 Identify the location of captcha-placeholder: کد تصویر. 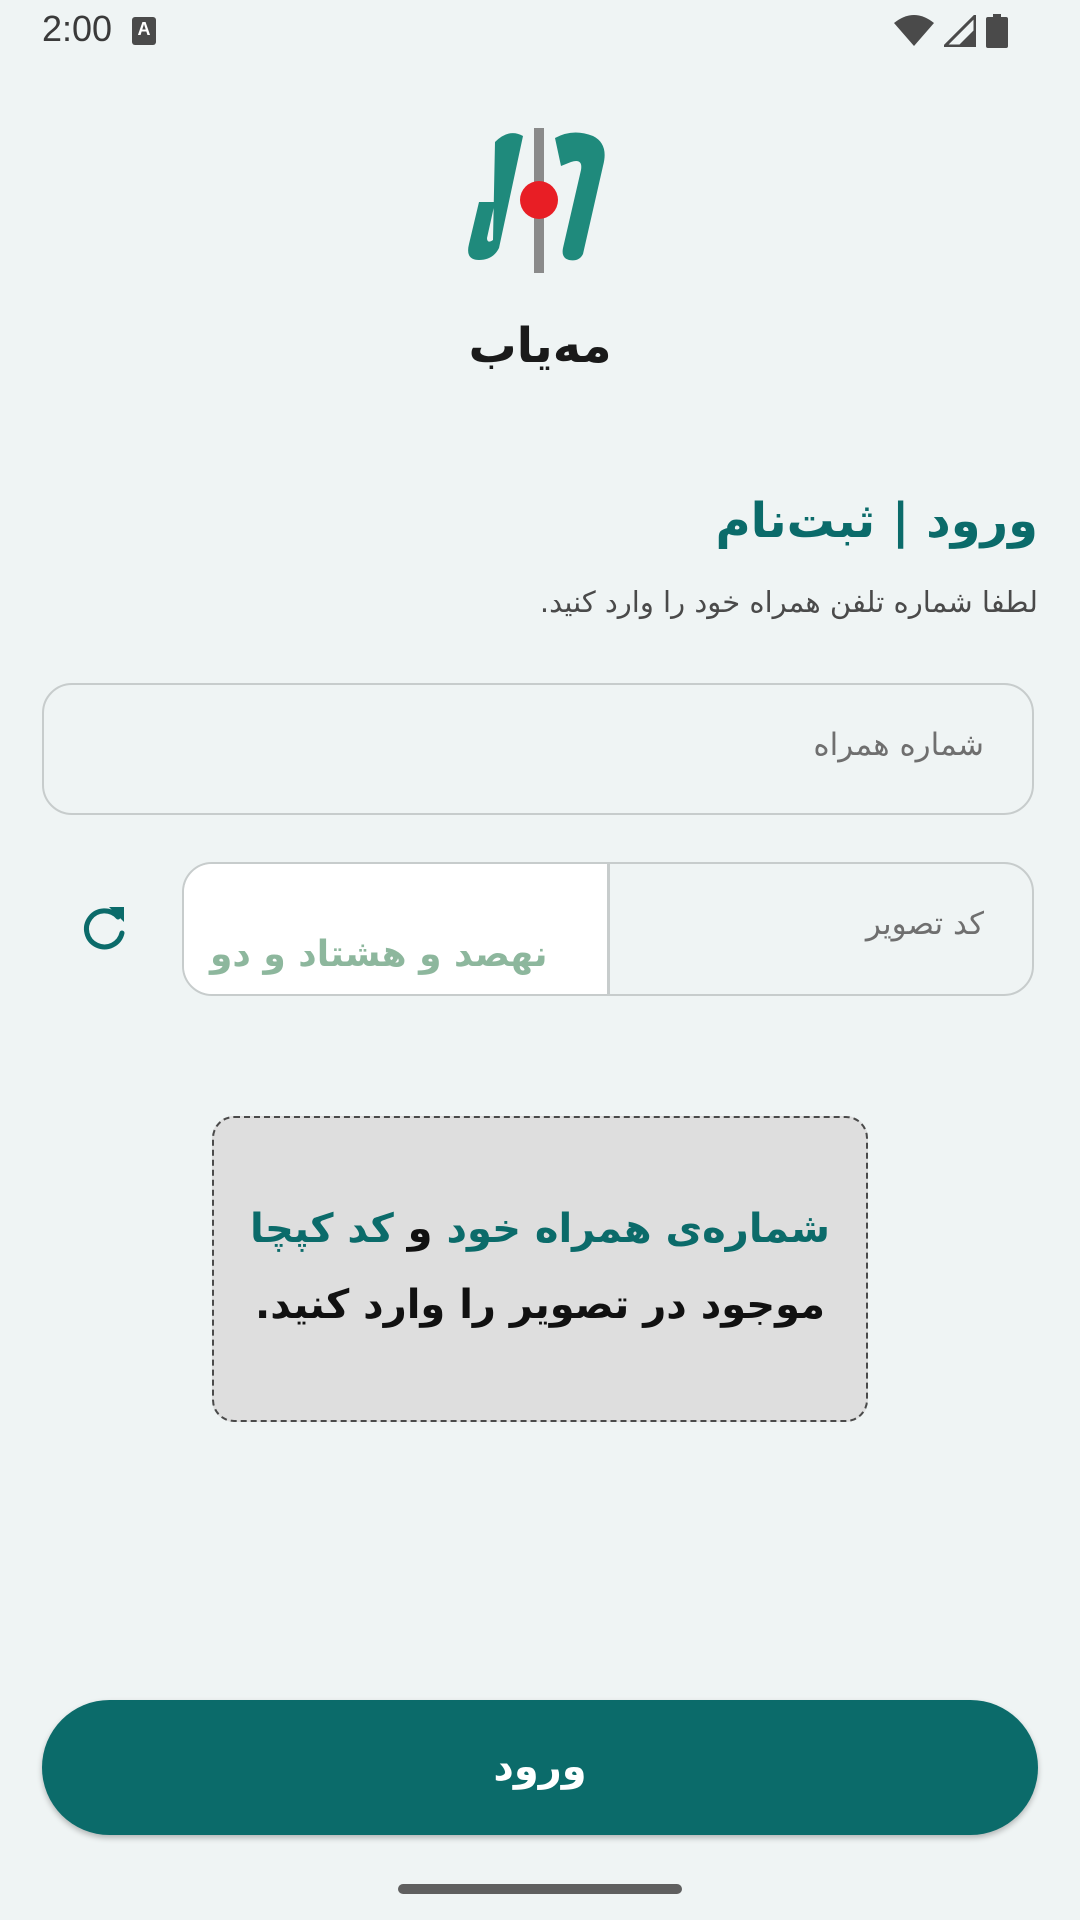
(924, 924).